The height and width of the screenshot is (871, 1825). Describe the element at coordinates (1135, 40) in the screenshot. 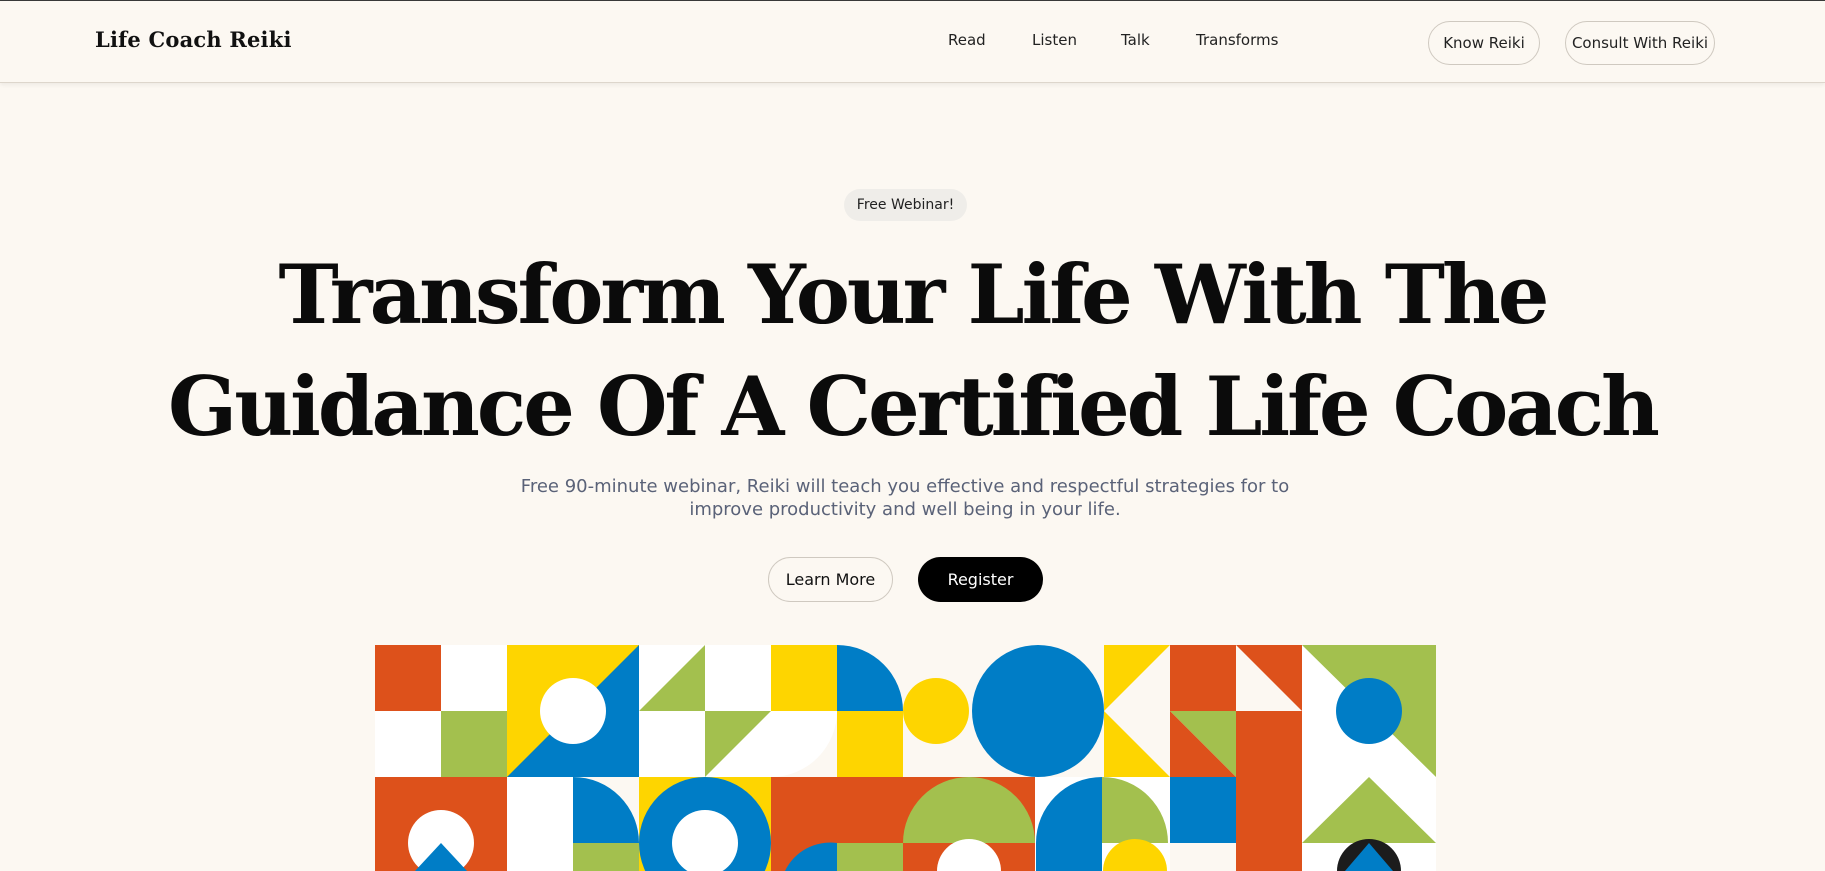

I see `nav-talk: Talk` at that location.